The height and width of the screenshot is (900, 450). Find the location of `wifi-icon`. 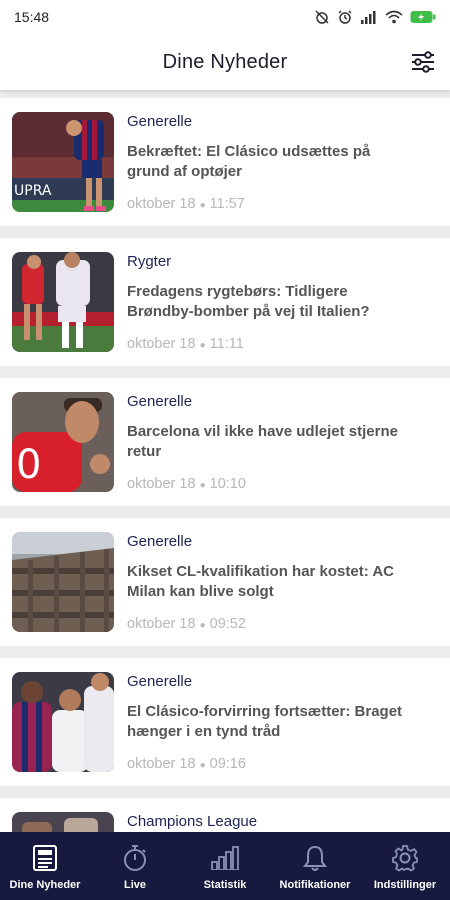

wifi-icon is located at coordinates (394, 17).